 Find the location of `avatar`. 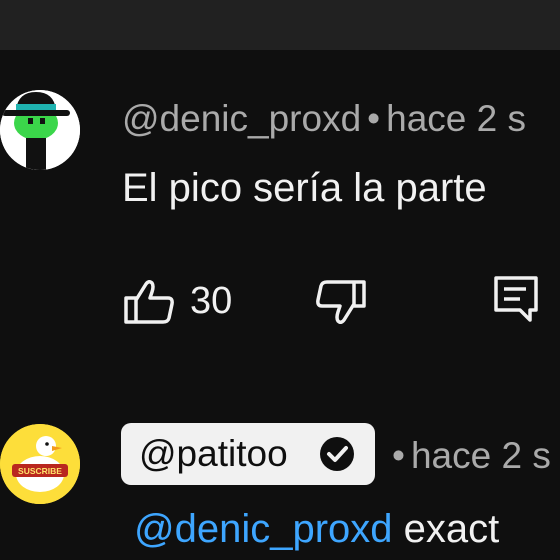

avatar is located at coordinates (40, 130).